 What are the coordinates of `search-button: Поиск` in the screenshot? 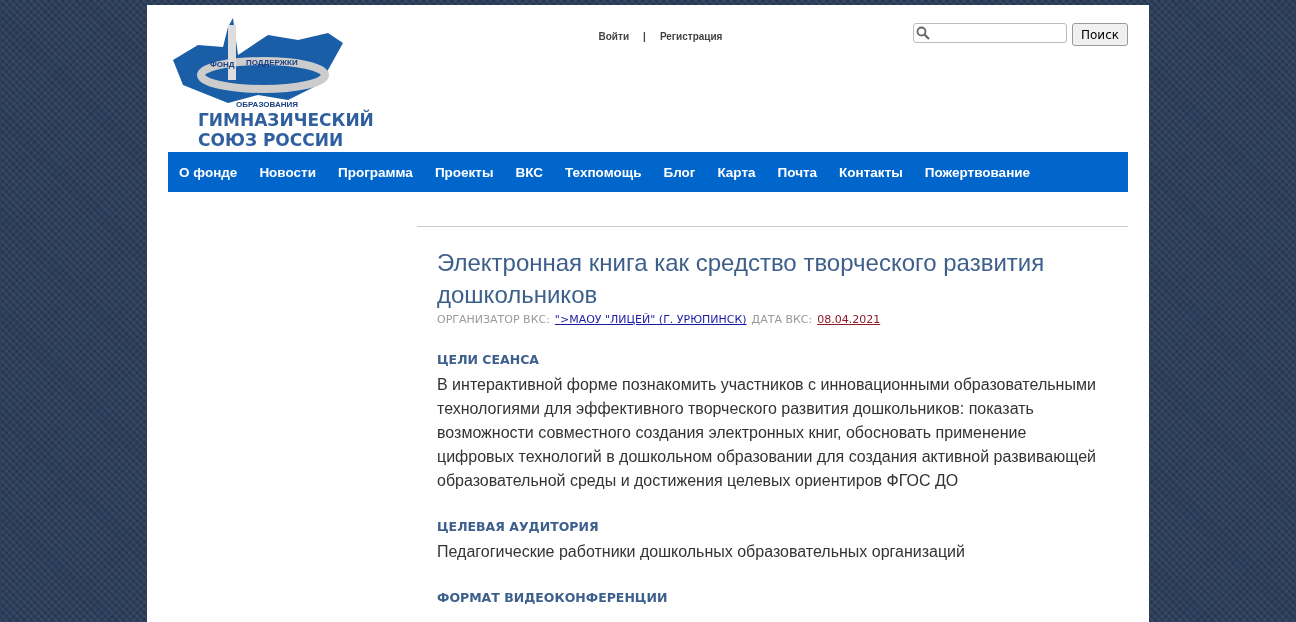 It's located at (1100, 34).